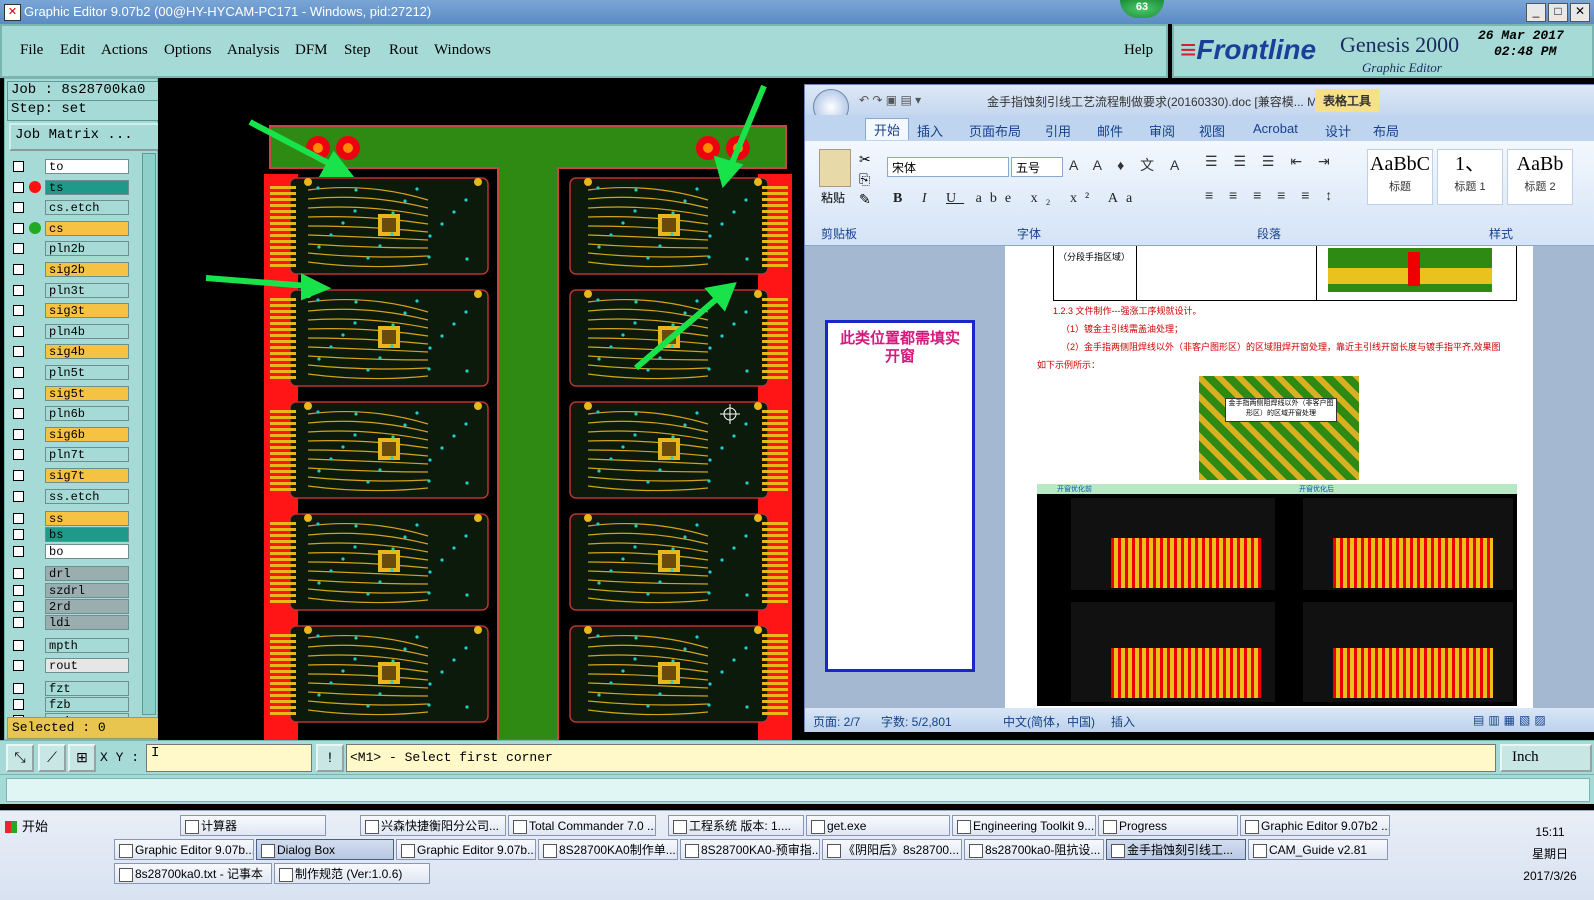 The width and height of the screenshot is (1594, 900). Describe the element at coordinates (890, 100) in the screenshot. I see `quick-access-icons: ↶ ↷ ▣ ▤ ▾` at that location.